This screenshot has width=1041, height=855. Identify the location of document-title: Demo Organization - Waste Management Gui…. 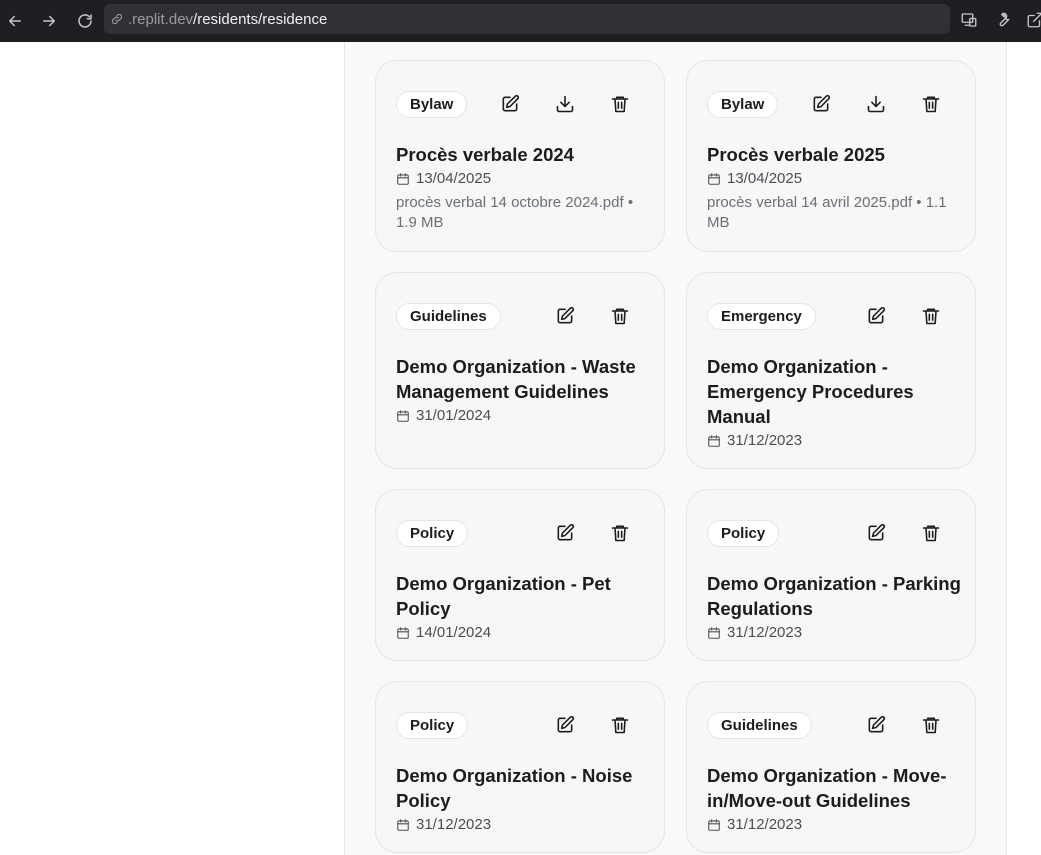
(524, 379).